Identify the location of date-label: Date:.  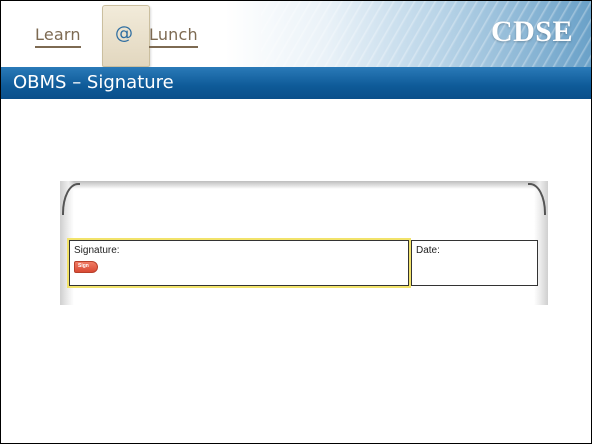
(428, 250).